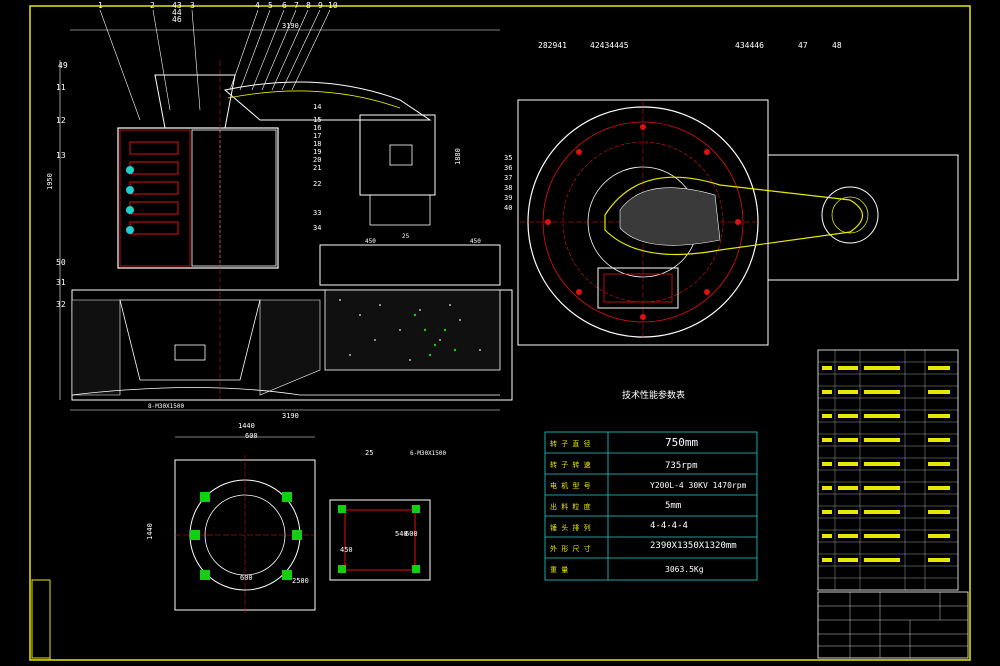  I want to click on callout-17: 17, so click(317, 136).